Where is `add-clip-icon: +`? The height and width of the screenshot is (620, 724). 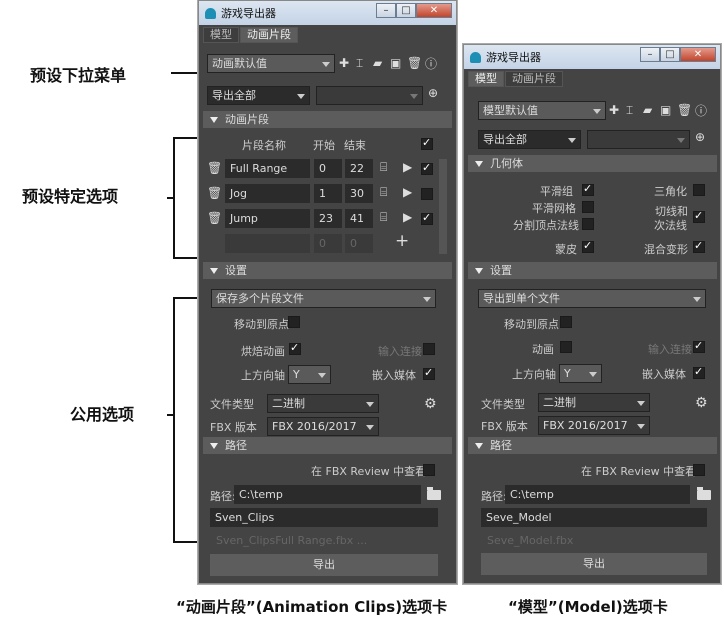
add-clip-icon: + is located at coordinates (402, 241).